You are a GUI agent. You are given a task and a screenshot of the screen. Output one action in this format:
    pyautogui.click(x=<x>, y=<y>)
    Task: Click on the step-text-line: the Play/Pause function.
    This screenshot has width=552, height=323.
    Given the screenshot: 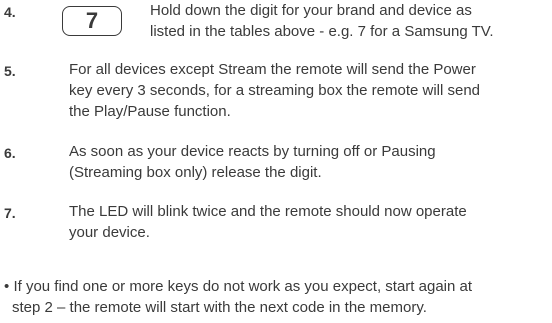 What is the action you would take?
    pyautogui.click(x=150, y=111)
    